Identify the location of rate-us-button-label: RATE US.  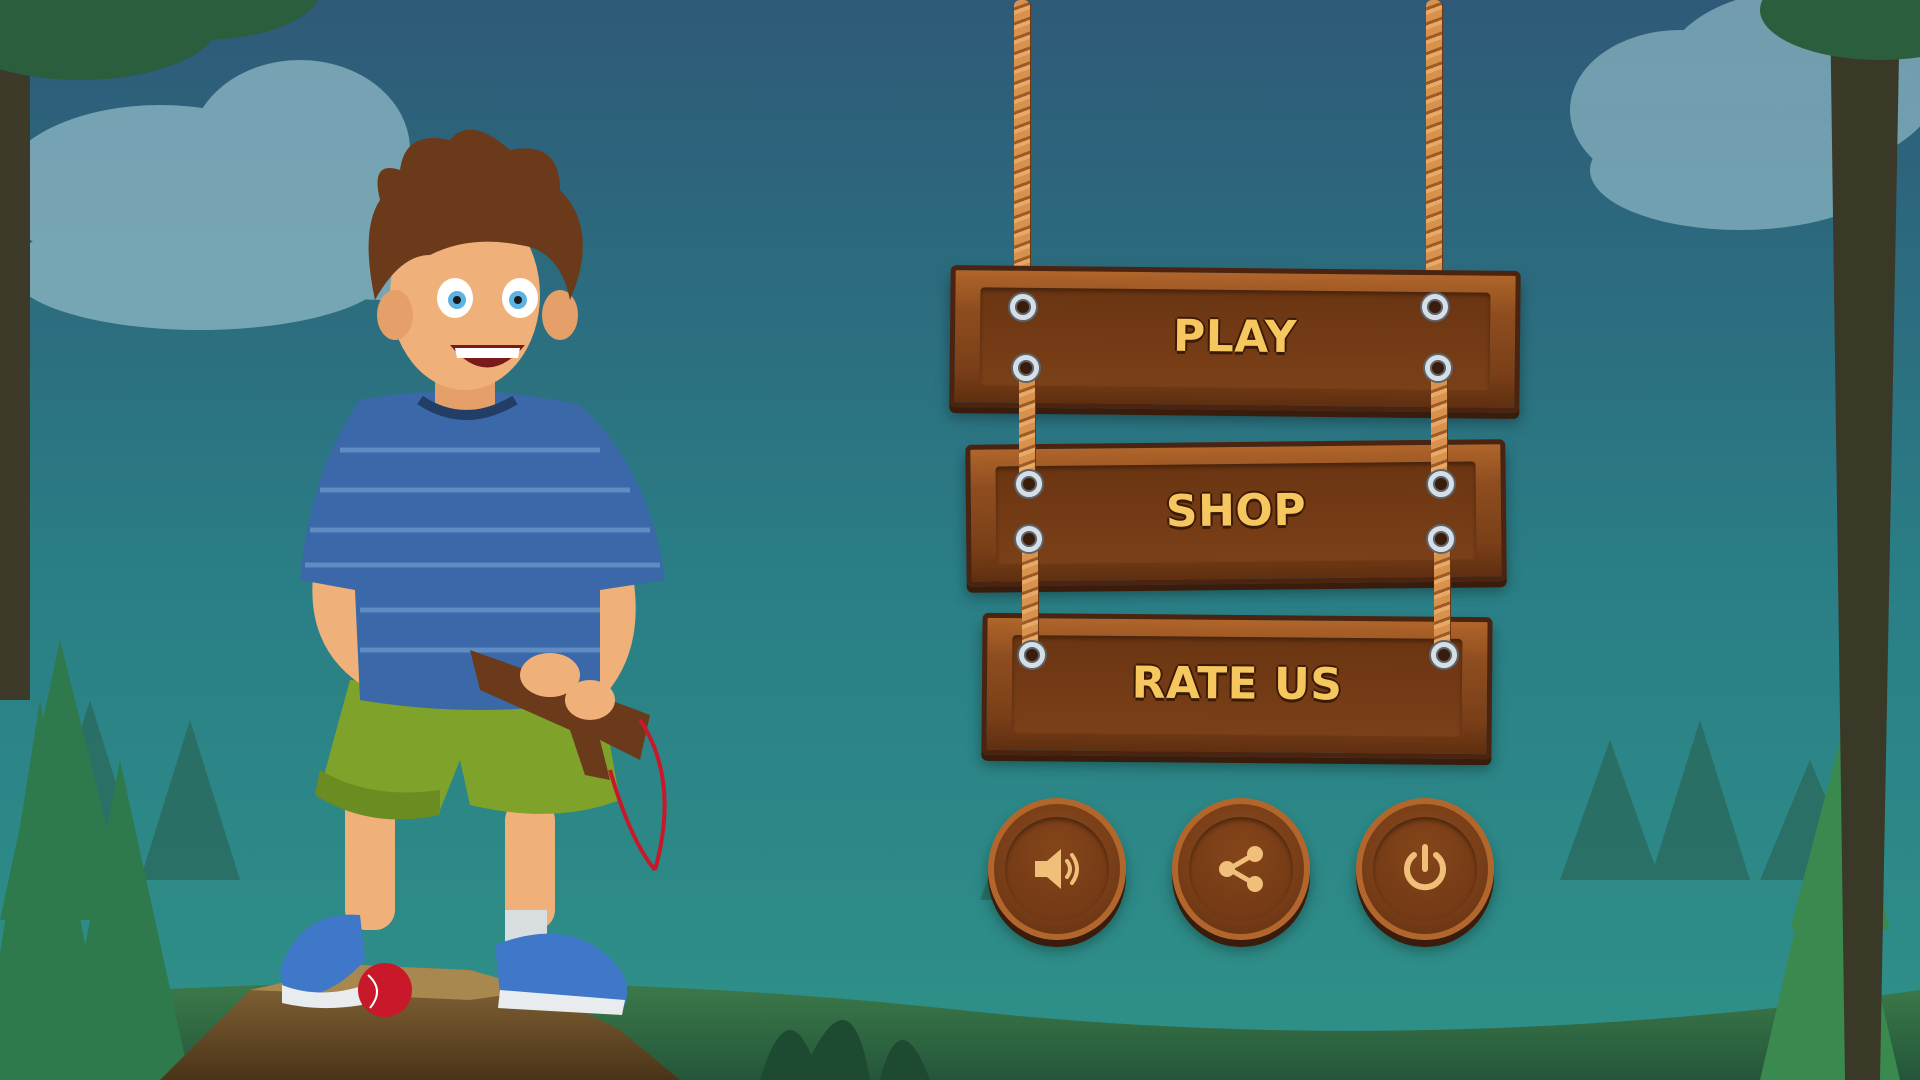
(1237, 684).